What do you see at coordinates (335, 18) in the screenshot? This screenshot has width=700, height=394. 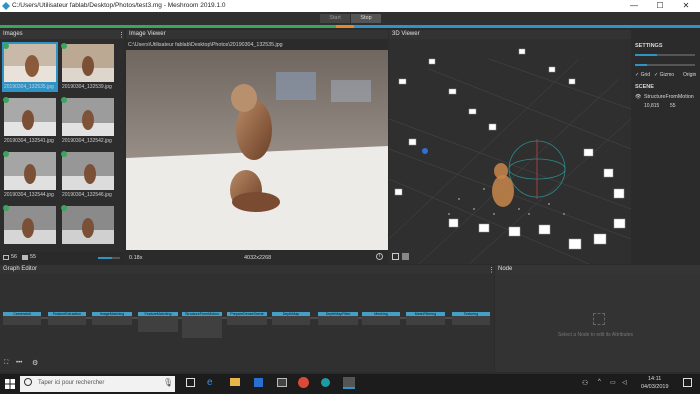 I see `start-button: Start` at bounding box center [335, 18].